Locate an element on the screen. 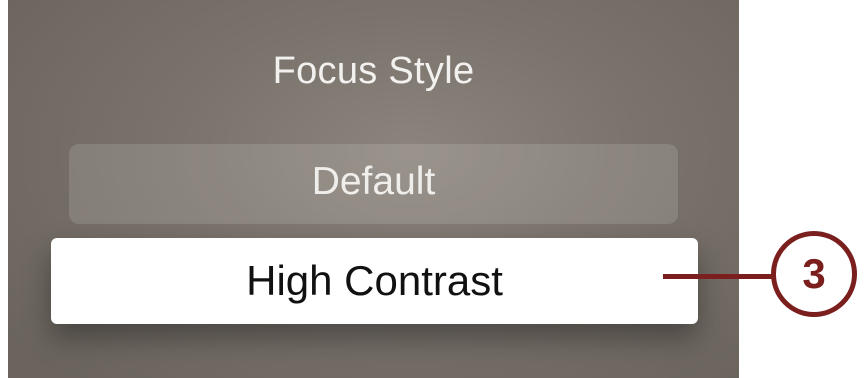 The image size is (868, 378). panel-title: Focus Style is located at coordinates (373, 71).